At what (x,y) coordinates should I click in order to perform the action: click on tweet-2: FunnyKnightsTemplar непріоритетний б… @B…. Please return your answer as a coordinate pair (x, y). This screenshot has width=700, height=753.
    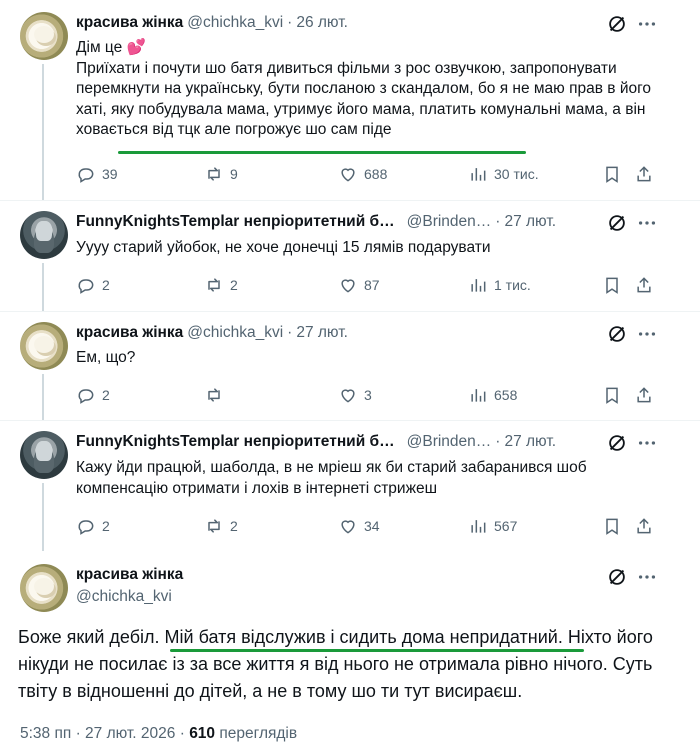
    Looking at the image, I should click on (350, 256).